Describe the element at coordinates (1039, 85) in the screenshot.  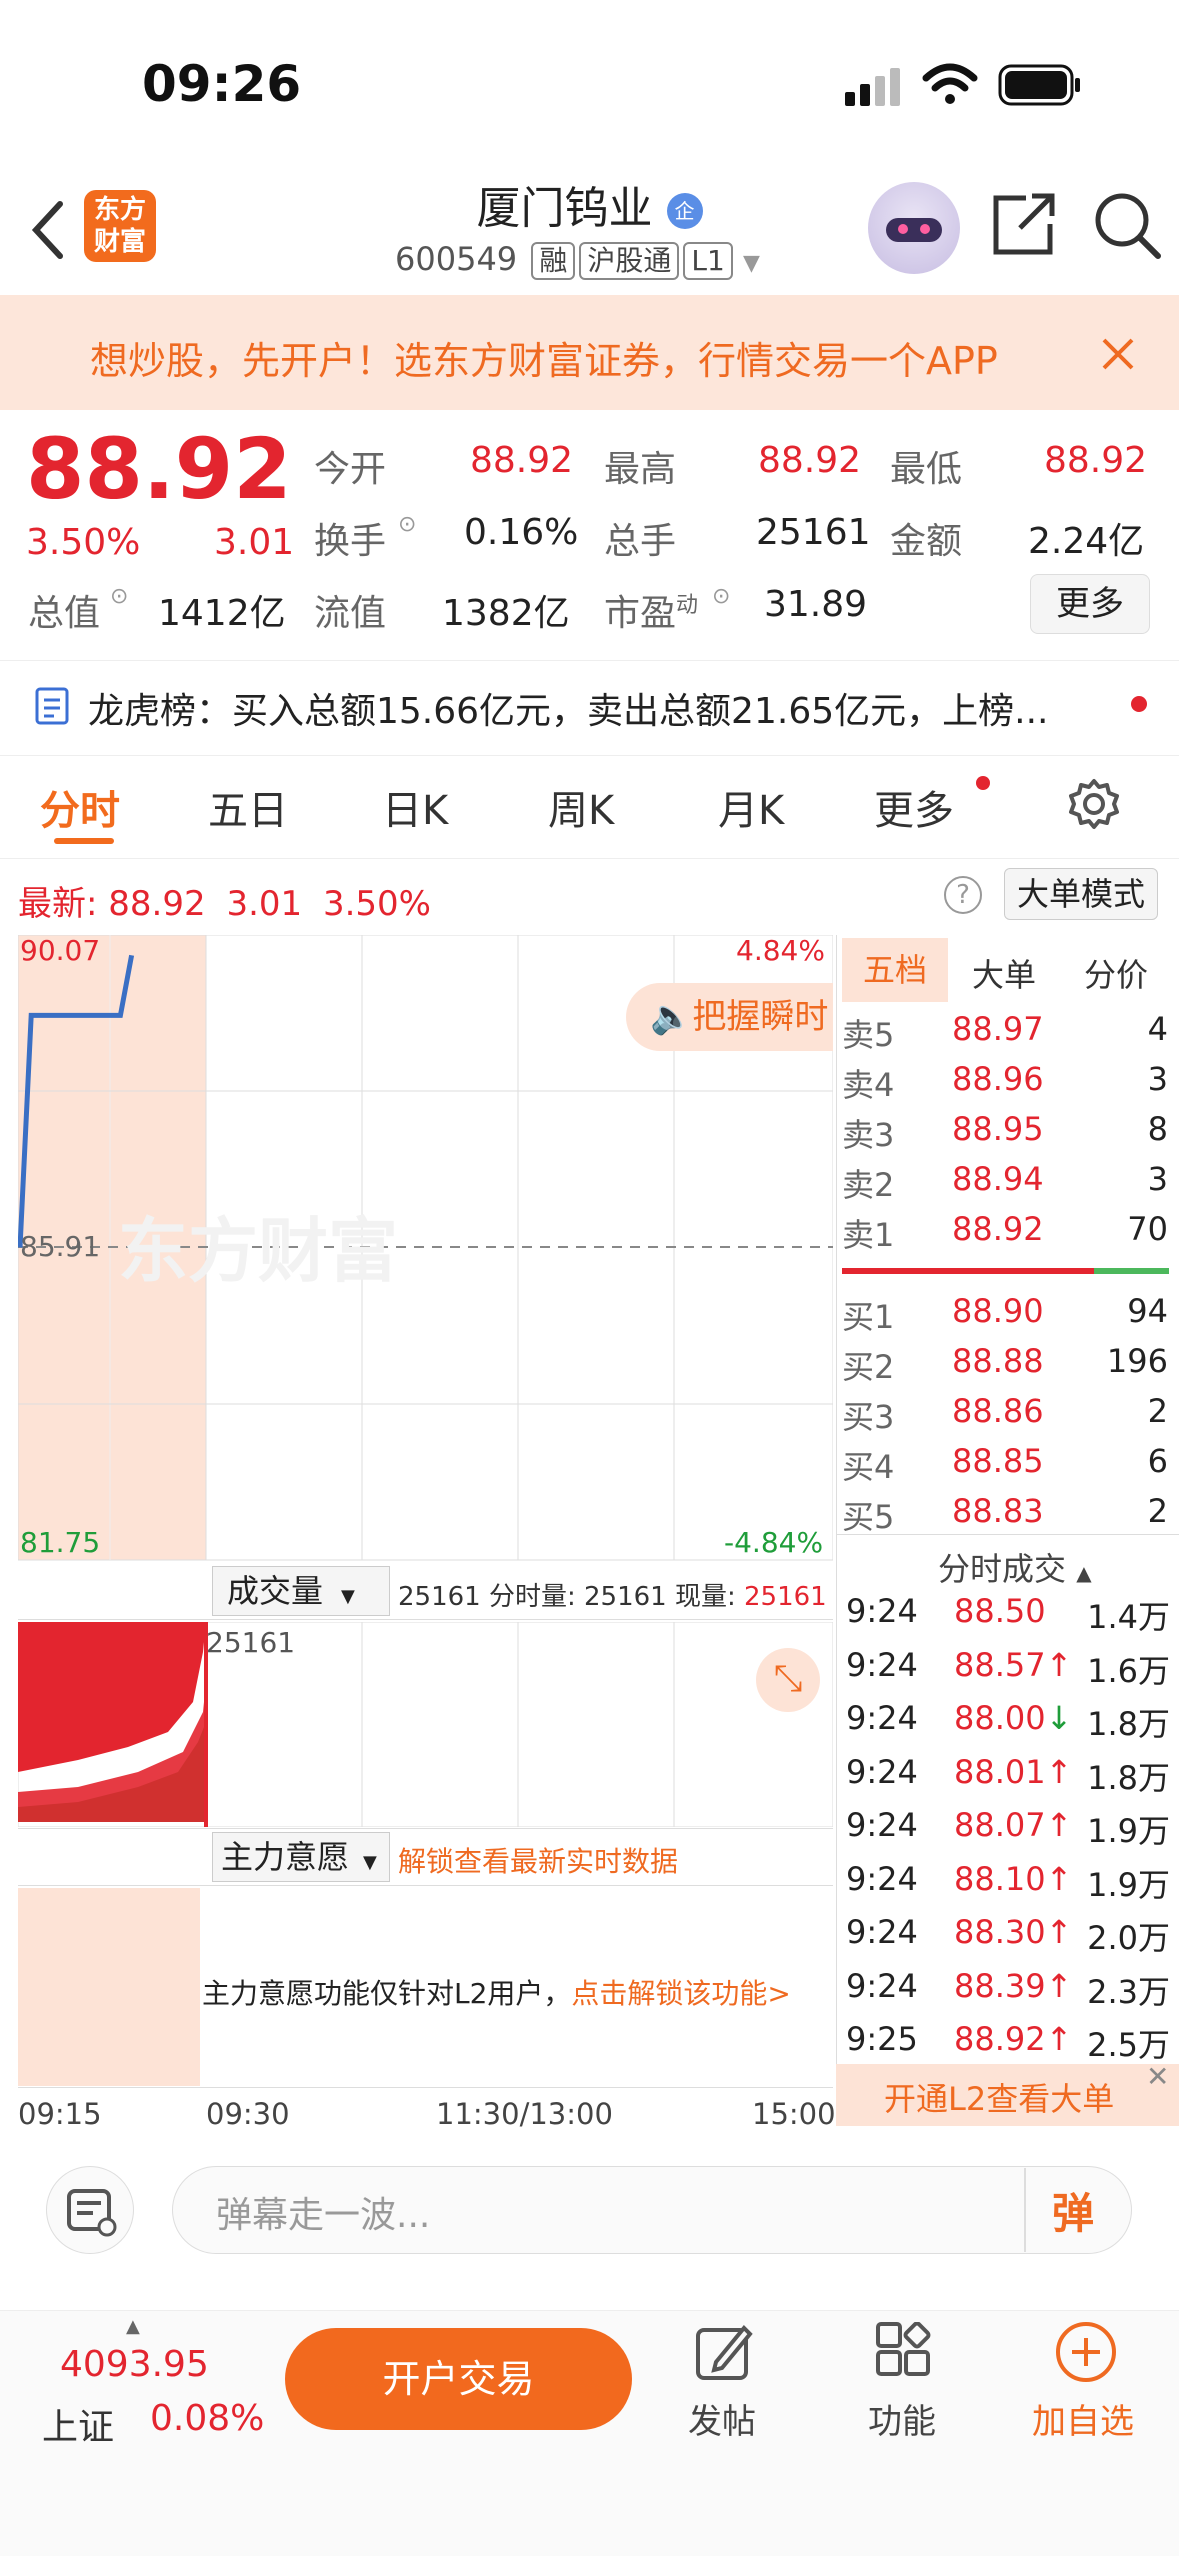
I see `battery-icon` at that location.